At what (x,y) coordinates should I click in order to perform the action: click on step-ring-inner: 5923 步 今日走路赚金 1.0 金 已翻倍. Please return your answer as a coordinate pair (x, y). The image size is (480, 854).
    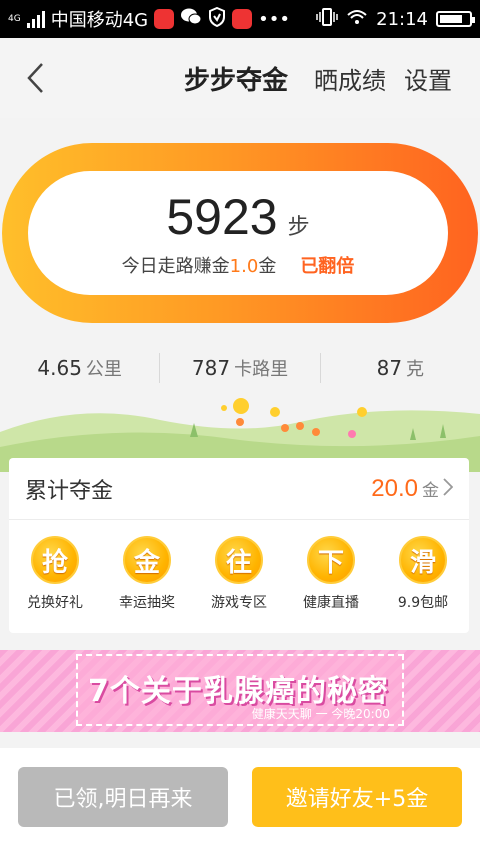
    Looking at the image, I should click on (238, 233).